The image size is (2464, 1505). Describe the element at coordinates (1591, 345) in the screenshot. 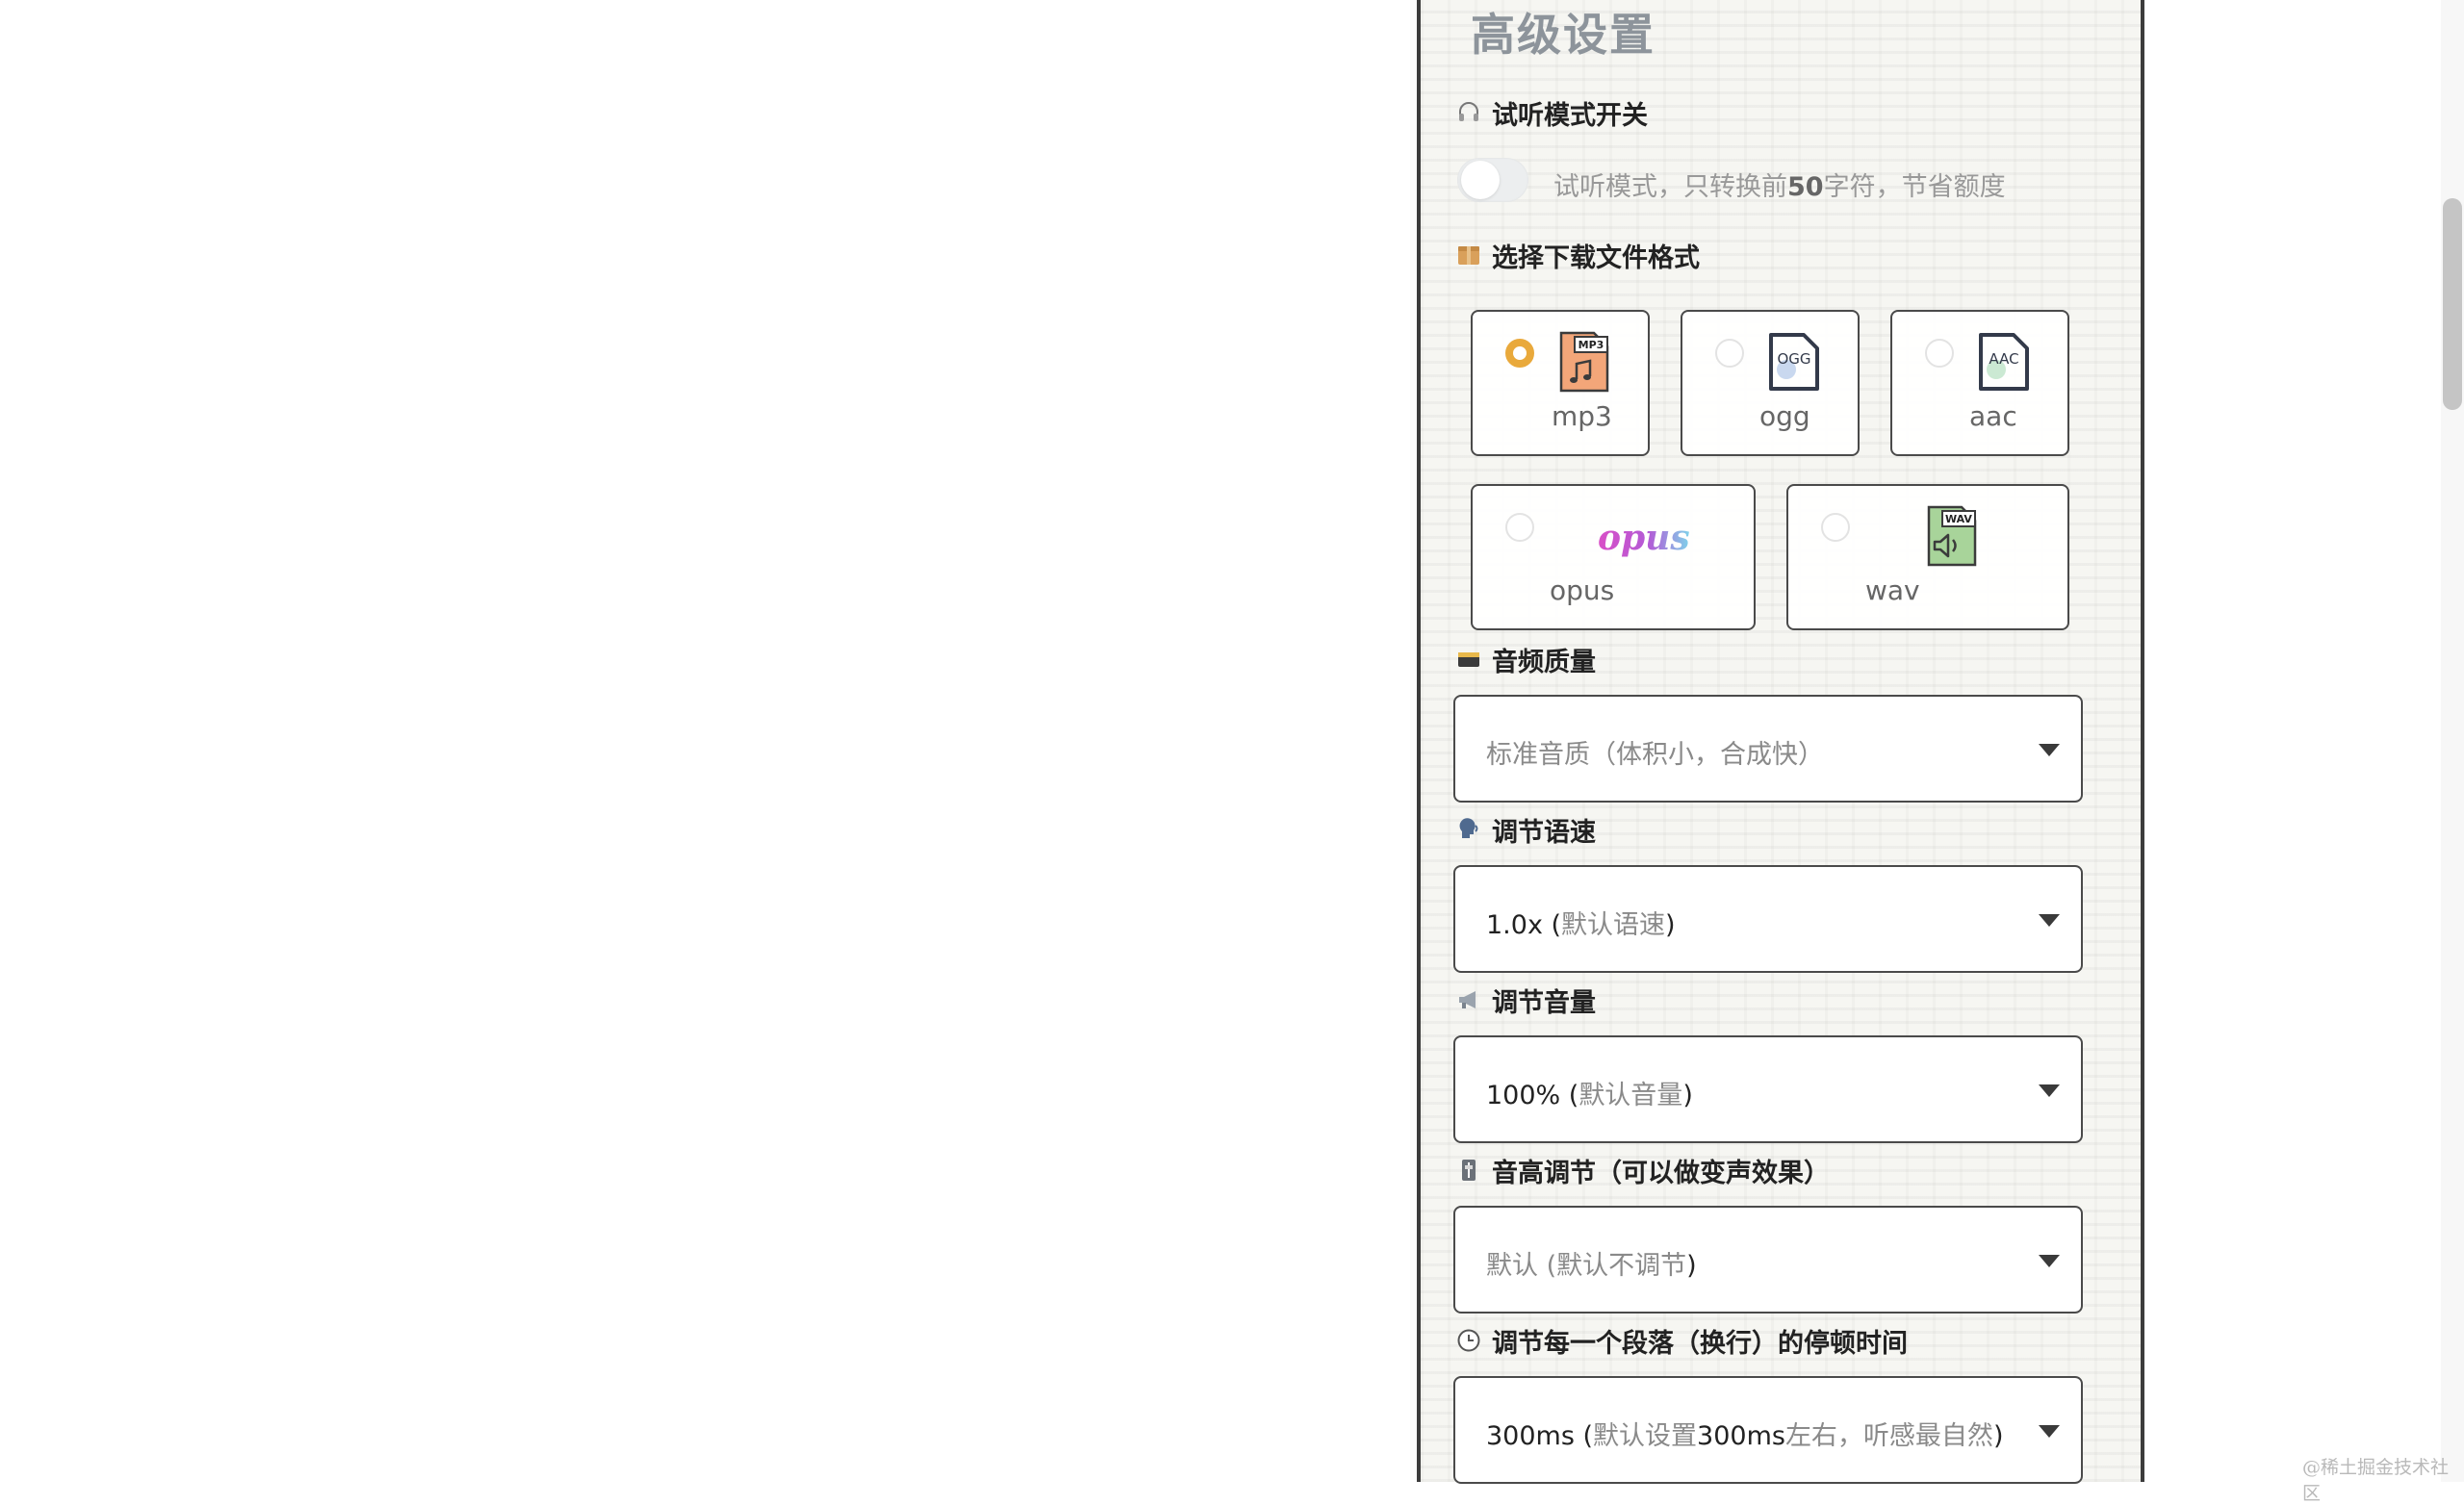

I see `svg-text: MP3` at that location.